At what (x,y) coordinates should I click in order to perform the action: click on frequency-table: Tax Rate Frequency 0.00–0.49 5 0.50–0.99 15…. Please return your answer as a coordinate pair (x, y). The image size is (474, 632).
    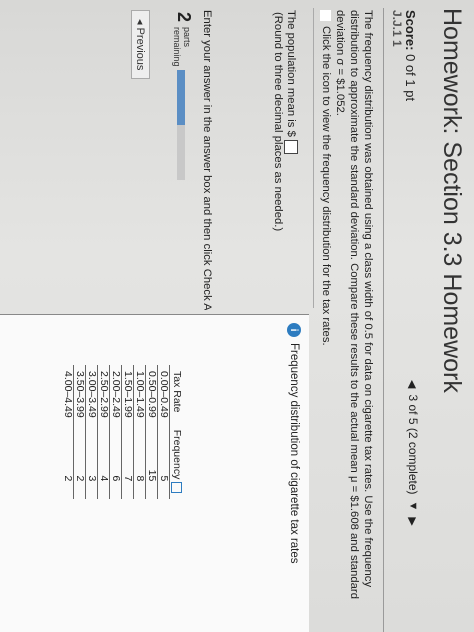
    Looking at the image, I should click on (123, 432).